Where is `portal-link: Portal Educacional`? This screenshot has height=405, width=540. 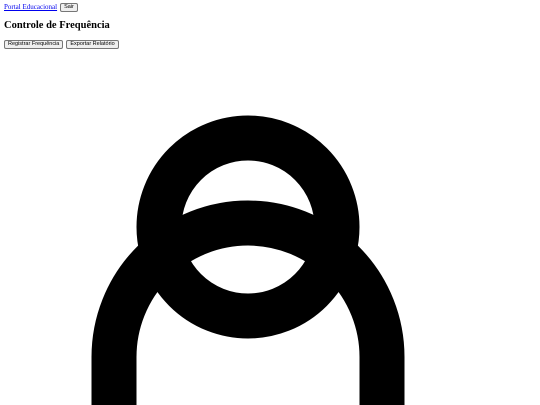
portal-link: Portal Educacional is located at coordinates (30, 7).